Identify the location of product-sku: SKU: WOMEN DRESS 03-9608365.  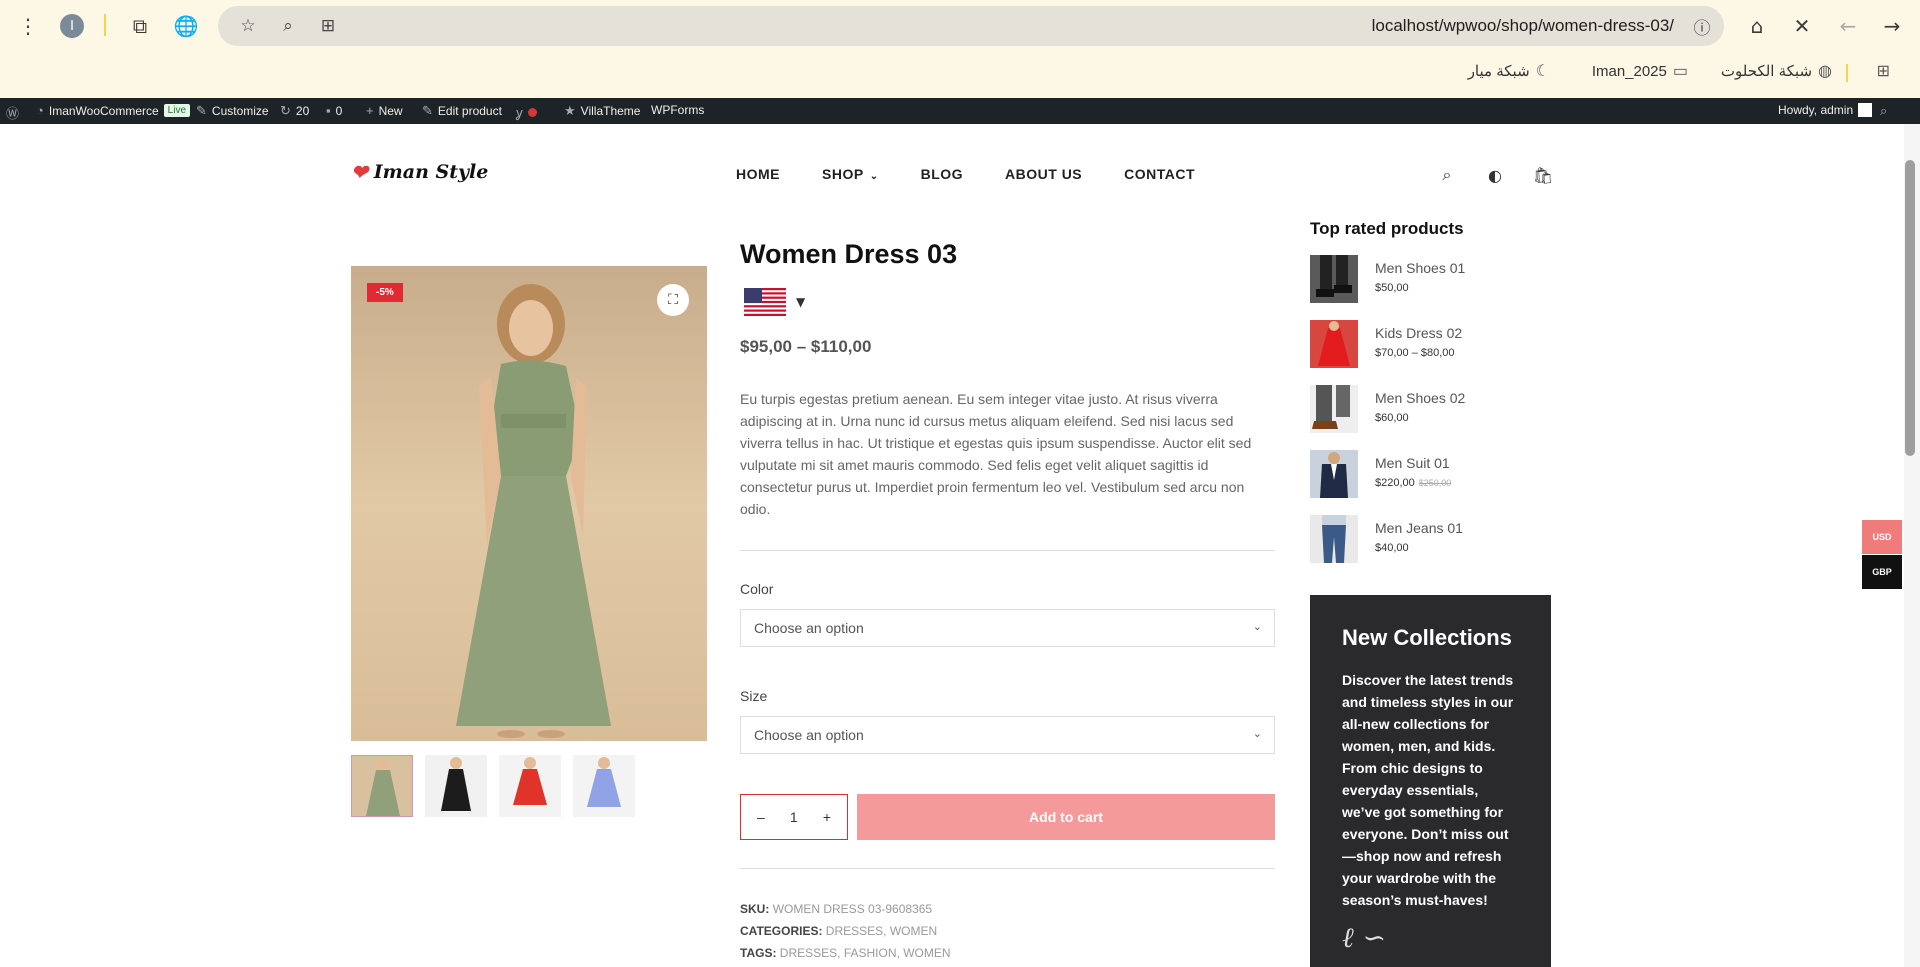
(836, 909).